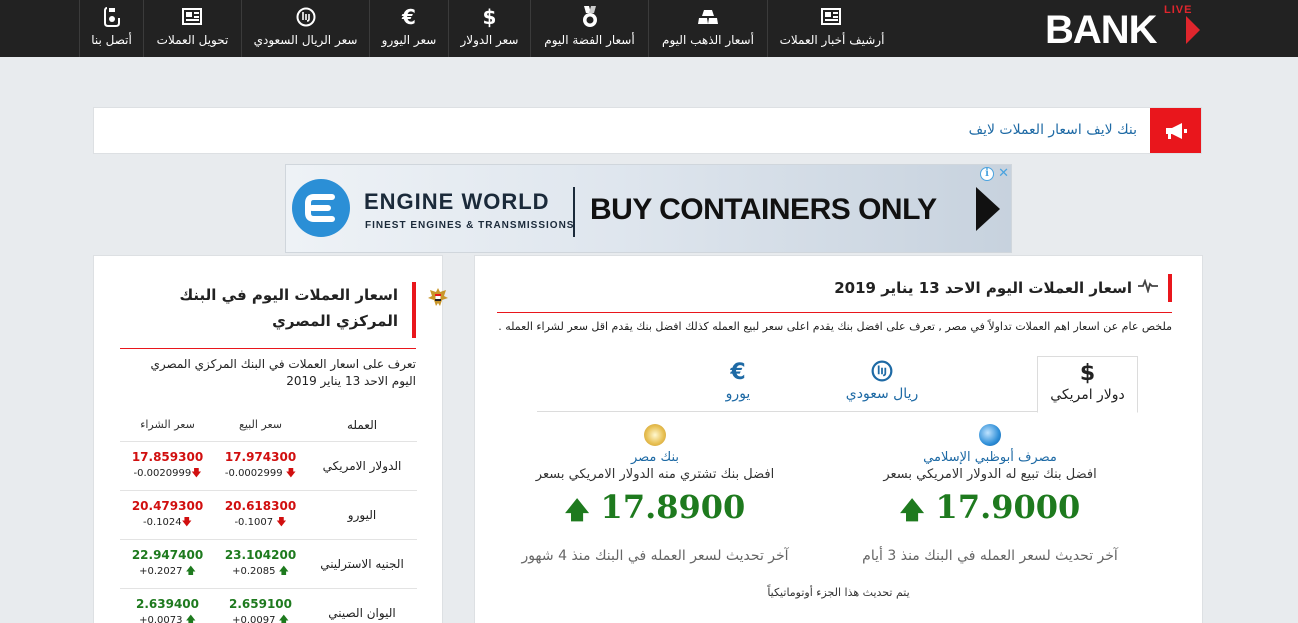 This screenshot has width=1298, height=623. What do you see at coordinates (111, 40) in the screenshot?
I see `nav-label: أتصل بنا` at bounding box center [111, 40].